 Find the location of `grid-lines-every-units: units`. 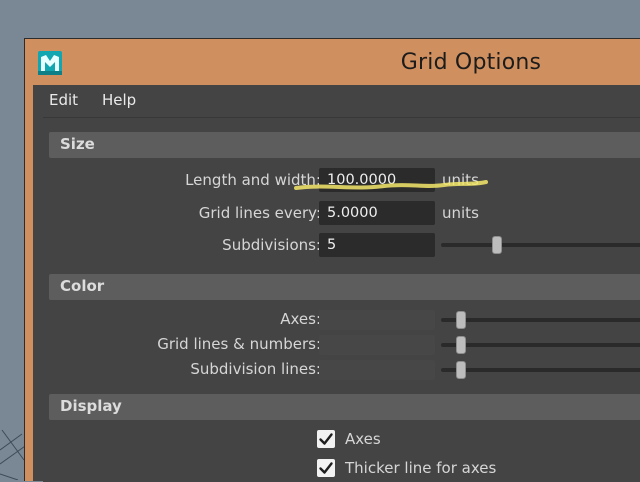

grid-lines-every-units: units is located at coordinates (460, 213).